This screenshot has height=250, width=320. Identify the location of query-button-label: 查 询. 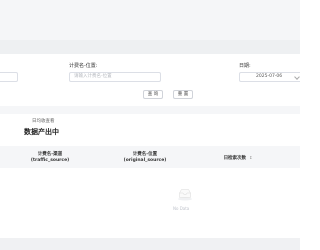
(153, 94).